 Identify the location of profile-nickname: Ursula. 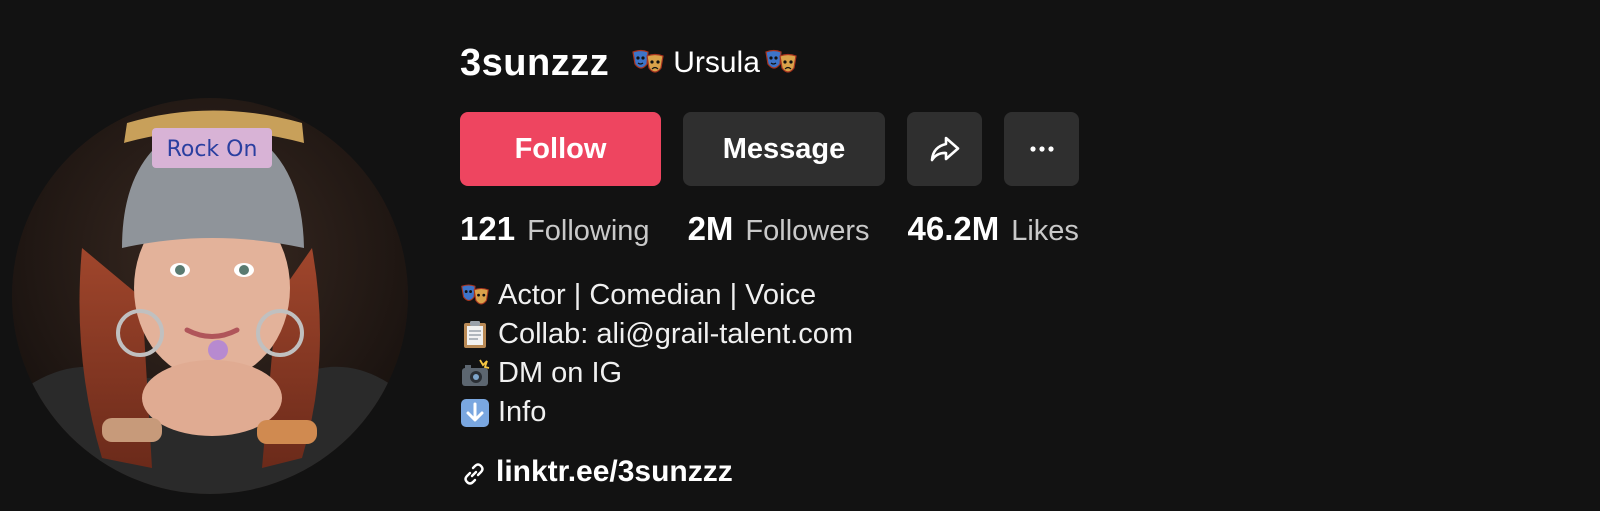
(716, 62).